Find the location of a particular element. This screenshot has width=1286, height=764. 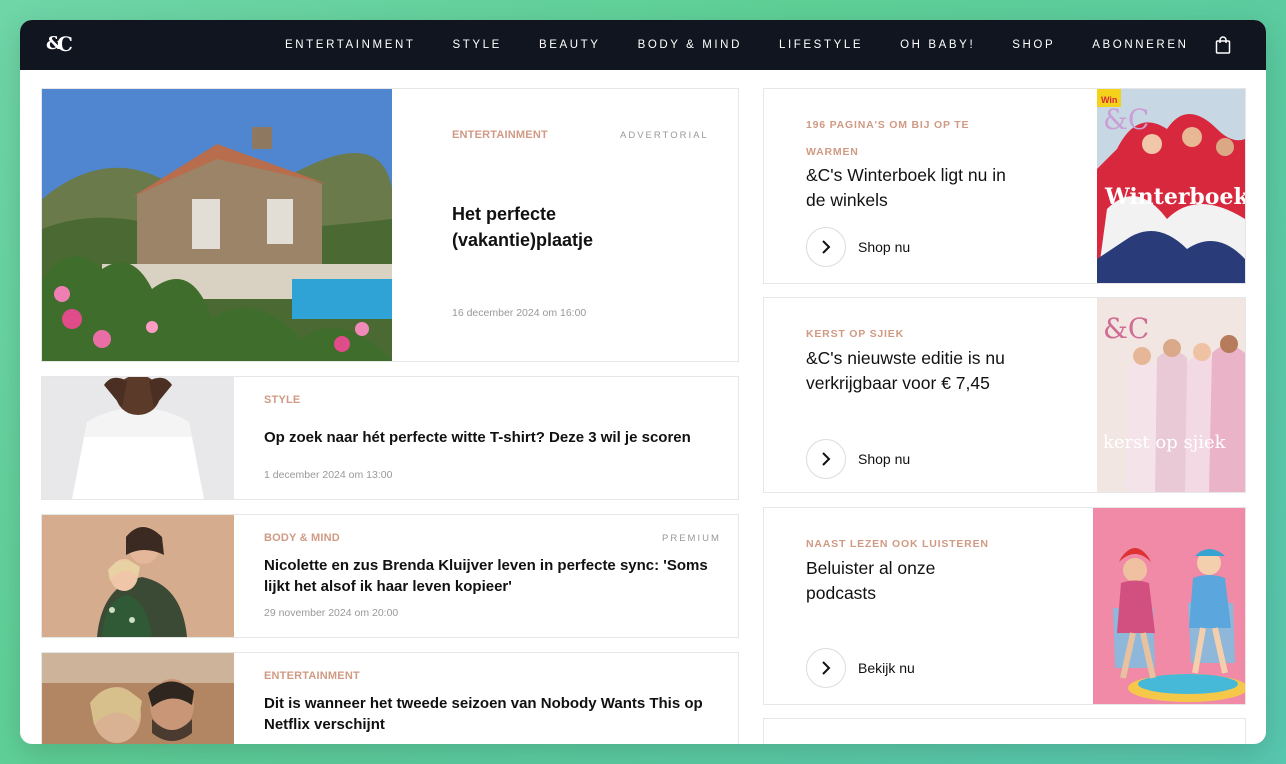

article-date: 1 december 2024 om 13:00 is located at coordinates (328, 475).